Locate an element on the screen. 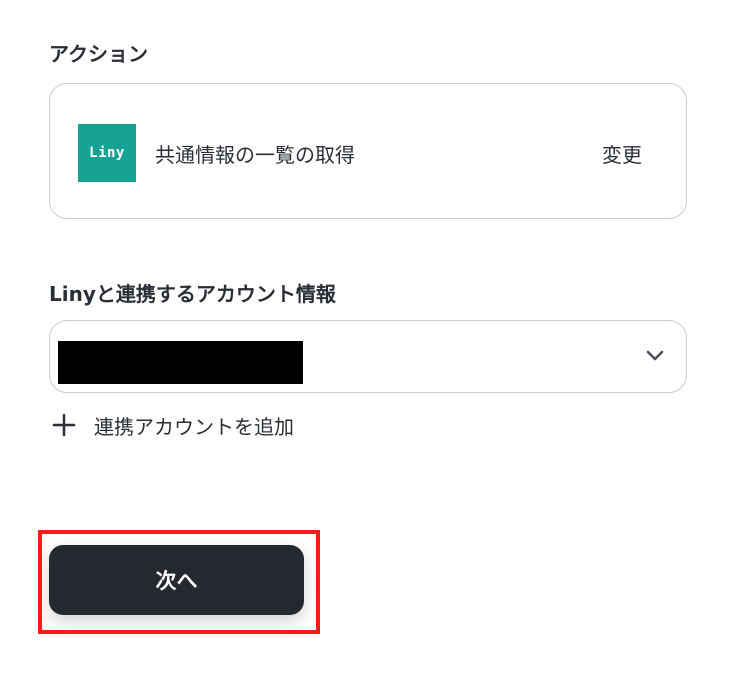 The width and height of the screenshot is (750, 686). liny-logo-text: Liny is located at coordinates (107, 153).